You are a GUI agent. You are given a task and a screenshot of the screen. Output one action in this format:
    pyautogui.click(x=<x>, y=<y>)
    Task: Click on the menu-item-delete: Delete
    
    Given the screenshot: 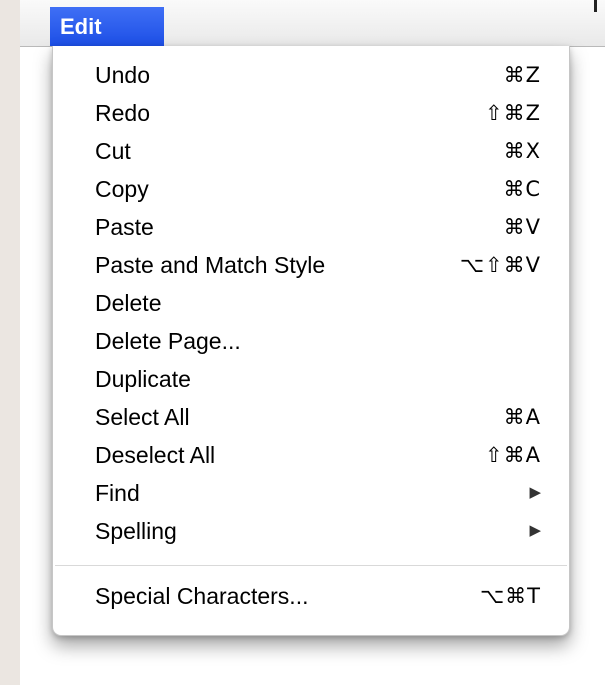 What is the action you would take?
    pyautogui.click(x=311, y=303)
    